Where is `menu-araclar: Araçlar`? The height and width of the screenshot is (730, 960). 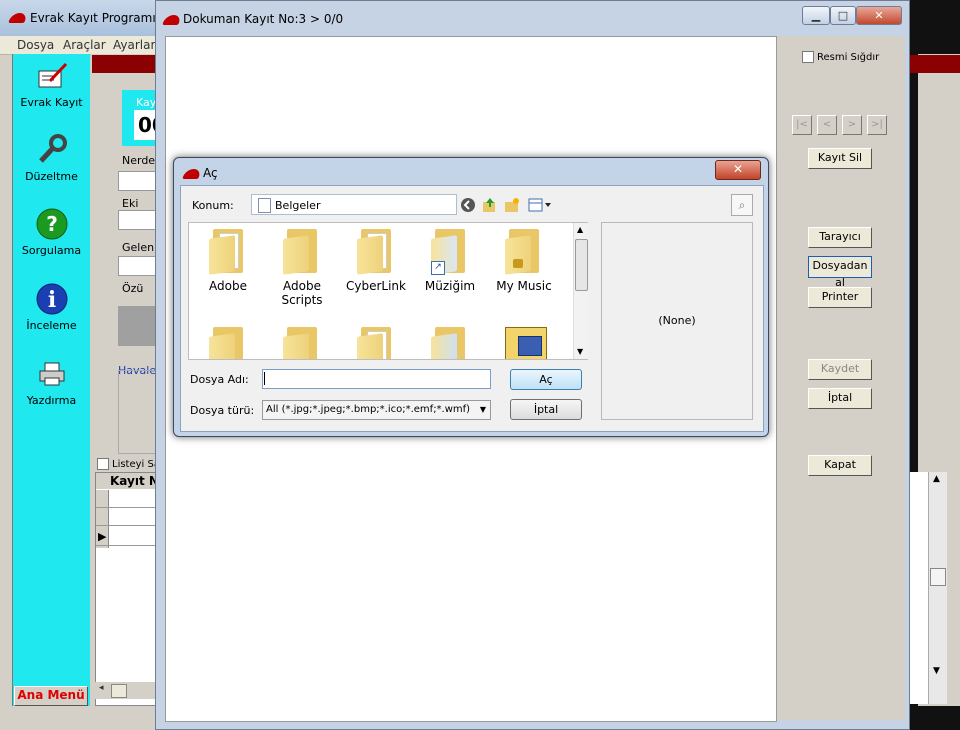
menu-araclar: Araçlar is located at coordinates (84, 45).